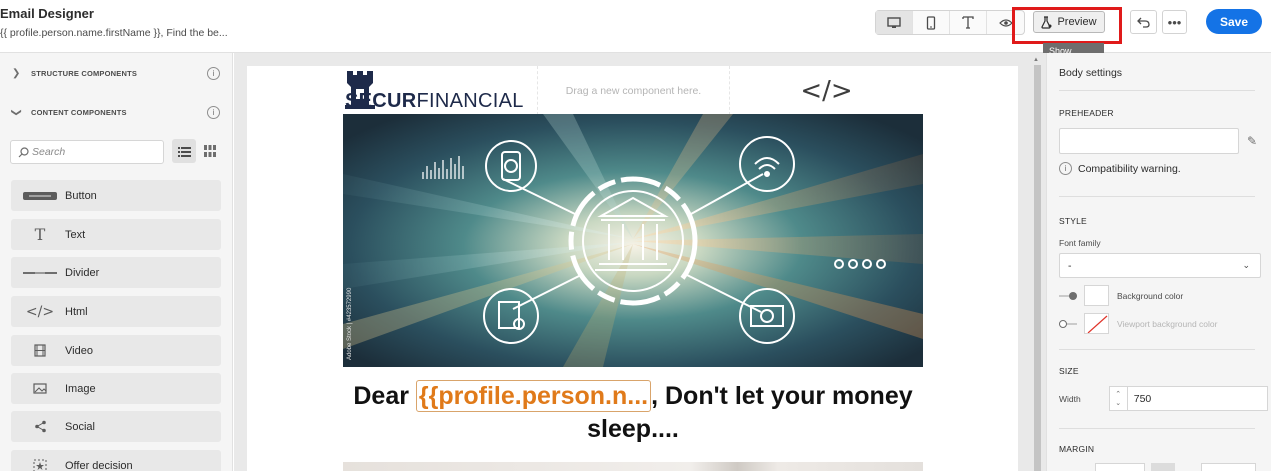 The width and height of the screenshot is (1271, 471). Describe the element at coordinates (80, 426) in the screenshot. I see `component-label: Social` at that location.